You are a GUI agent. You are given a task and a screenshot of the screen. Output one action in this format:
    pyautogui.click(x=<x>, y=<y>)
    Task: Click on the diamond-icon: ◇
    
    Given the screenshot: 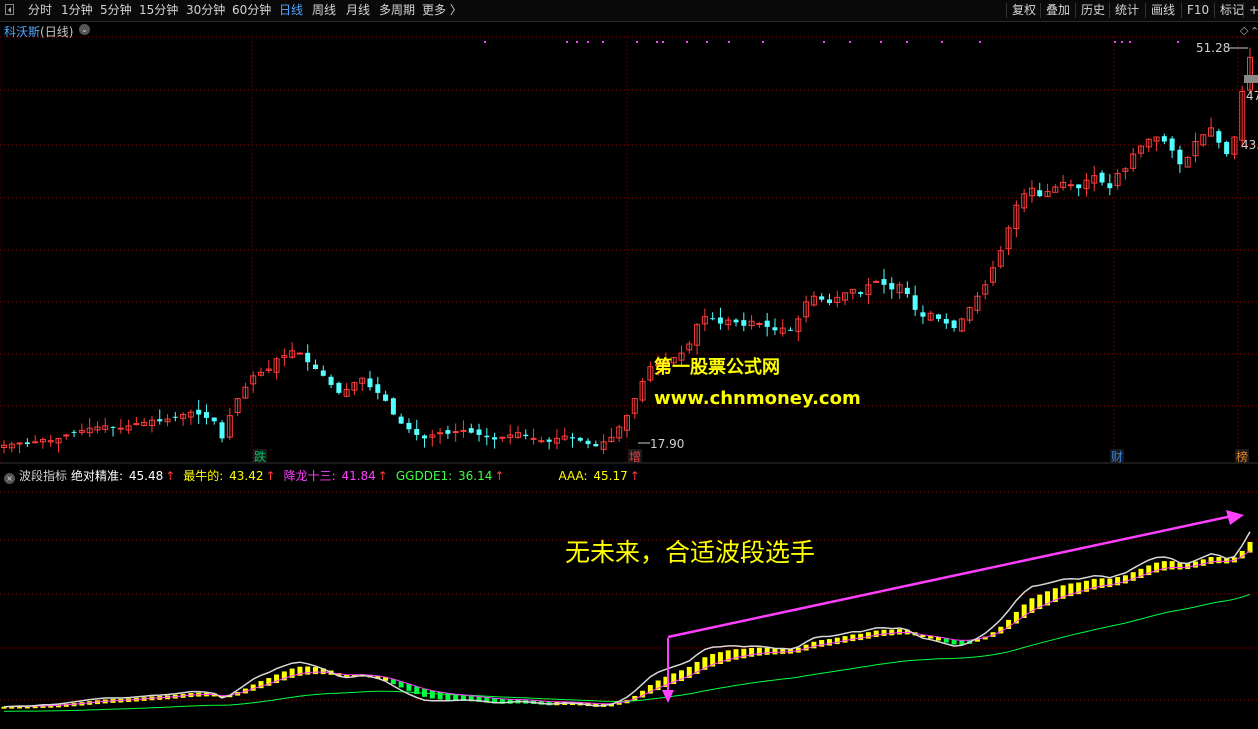 What is the action you would take?
    pyautogui.click(x=1244, y=30)
    